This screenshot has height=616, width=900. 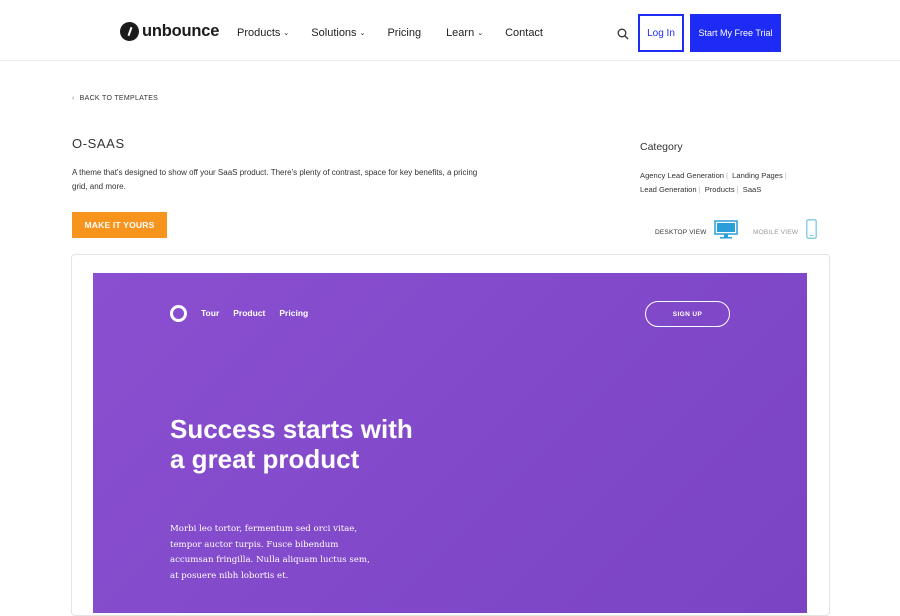 I want to click on preview-hero-heading: Success starts with a great product, so click(x=291, y=444).